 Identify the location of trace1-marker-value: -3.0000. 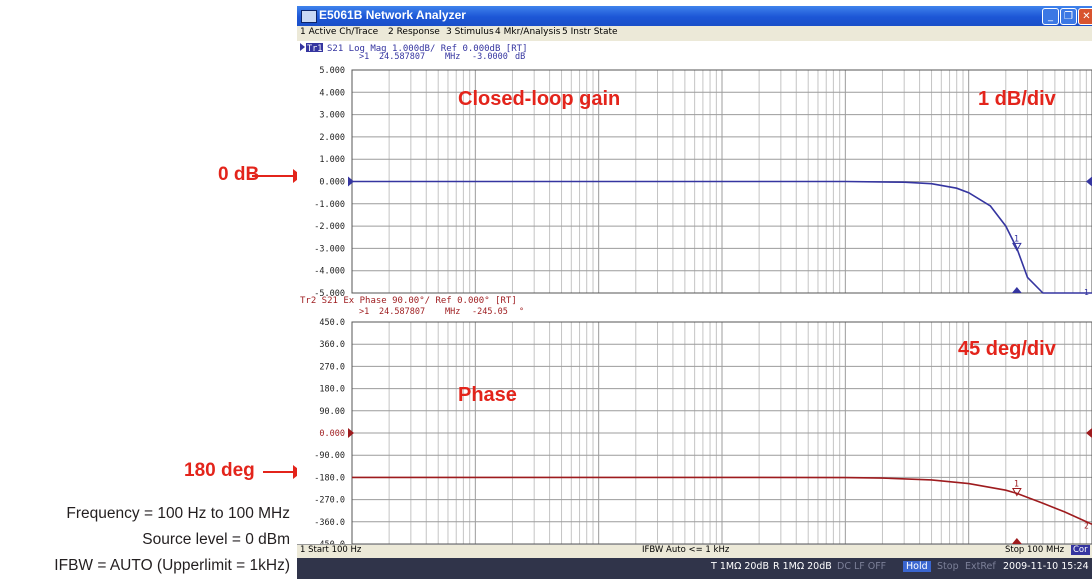
(490, 57).